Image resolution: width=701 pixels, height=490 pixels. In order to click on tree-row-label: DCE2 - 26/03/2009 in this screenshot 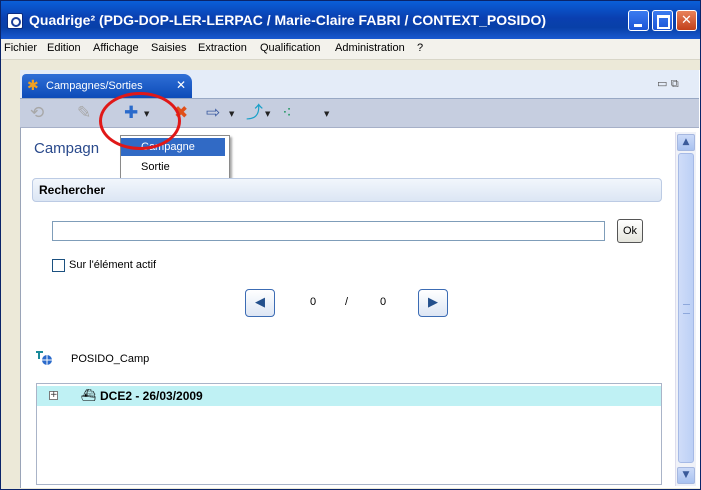, I will do `click(151, 396)`.